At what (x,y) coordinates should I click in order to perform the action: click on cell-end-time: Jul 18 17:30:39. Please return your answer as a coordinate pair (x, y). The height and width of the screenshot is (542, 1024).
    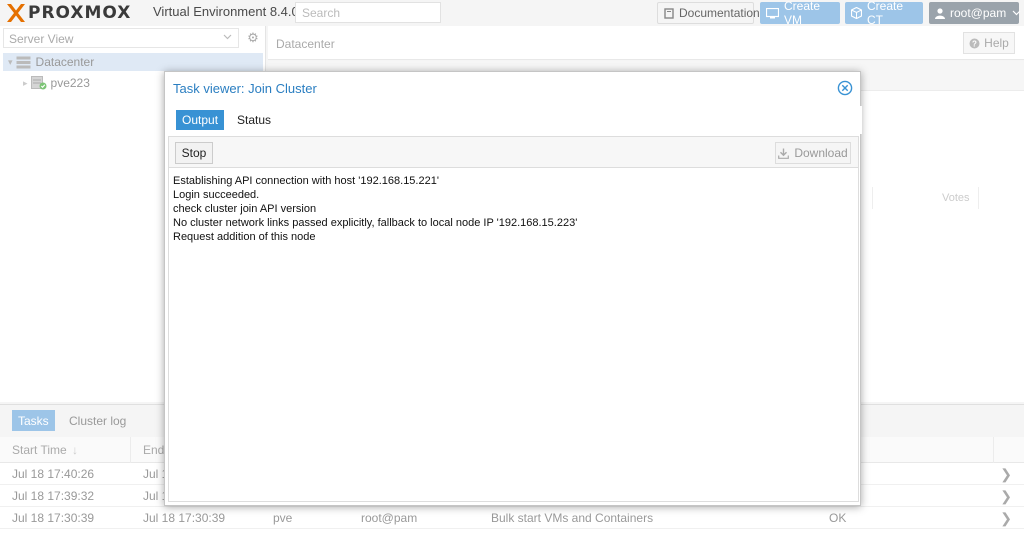
    Looking at the image, I should click on (184, 518).